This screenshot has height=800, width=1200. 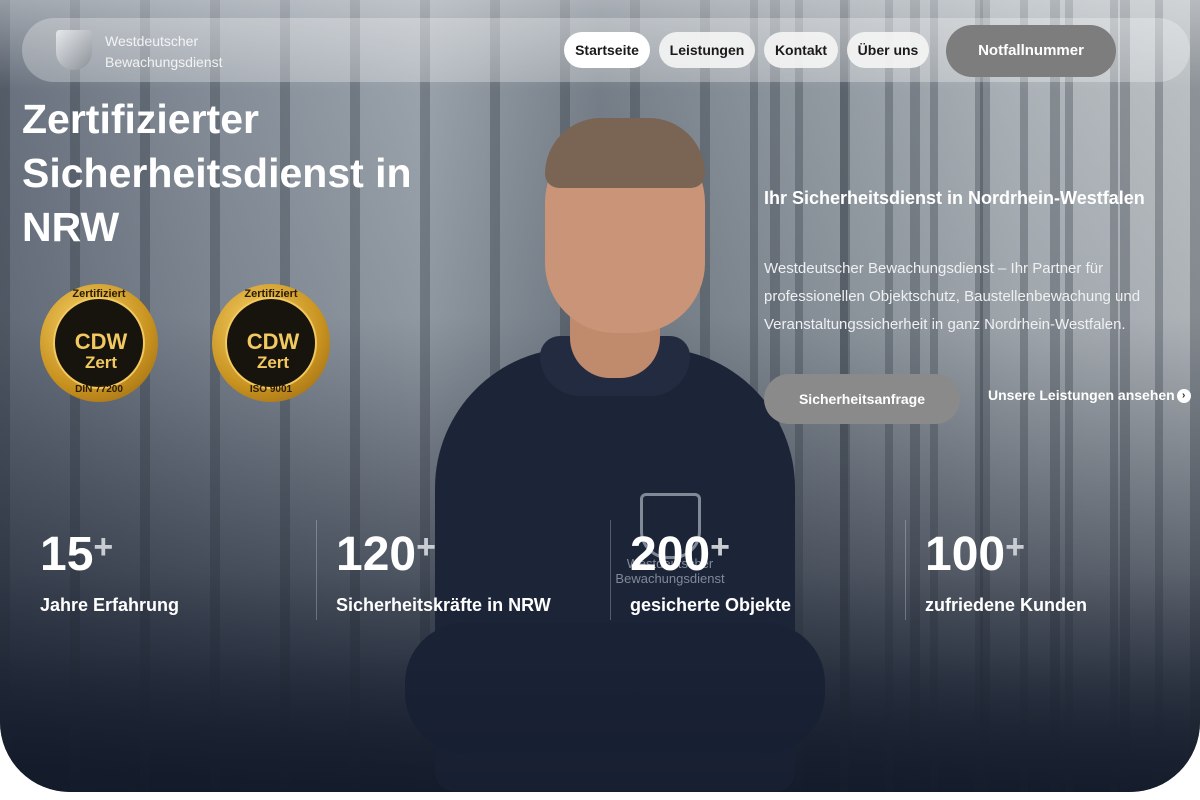 I want to click on stat-value: 100, so click(x=965, y=554).